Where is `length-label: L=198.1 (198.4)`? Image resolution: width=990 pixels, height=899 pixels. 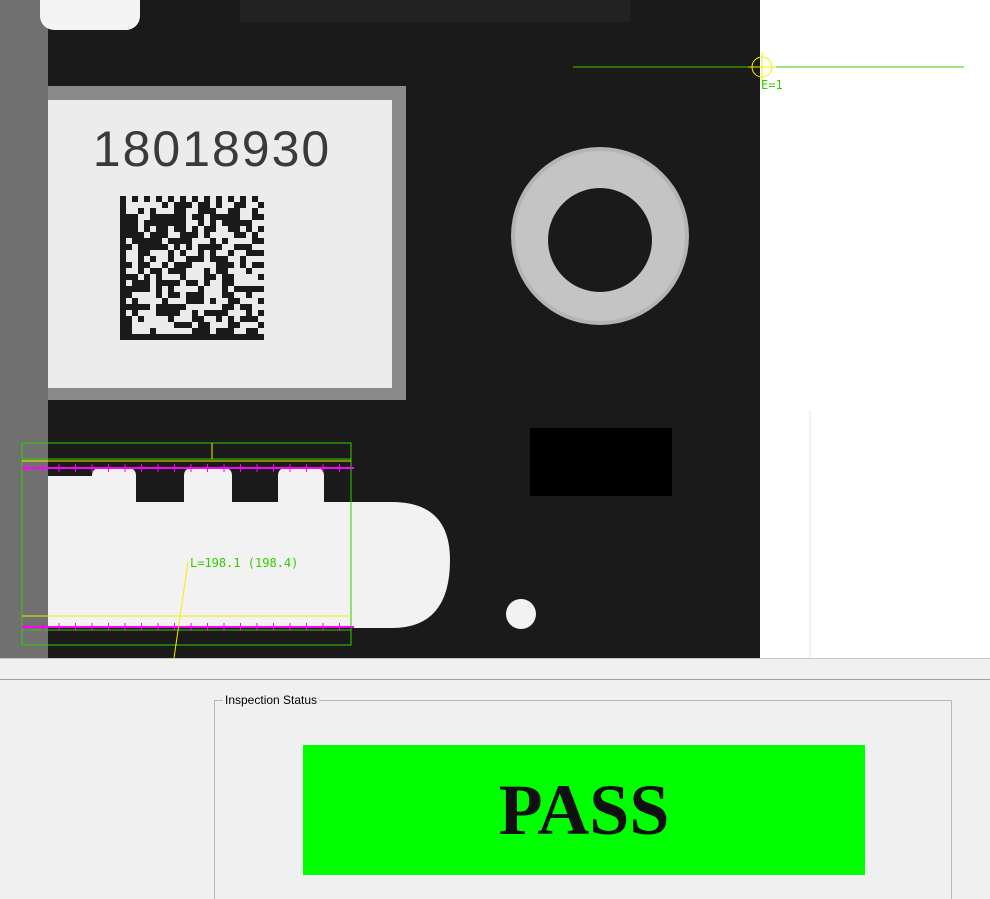 length-label: L=198.1 (198.4) is located at coordinates (244, 563).